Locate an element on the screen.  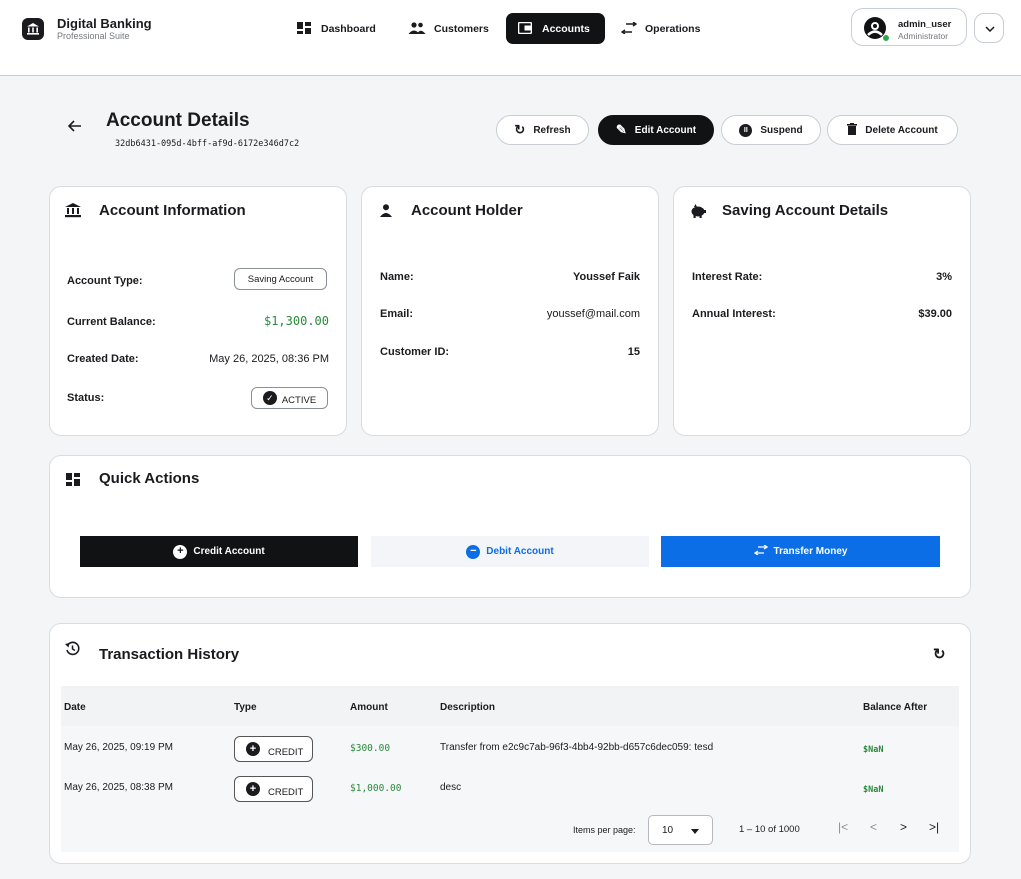
user-profile: admin_user Administrator is located at coordinates (909, 27).